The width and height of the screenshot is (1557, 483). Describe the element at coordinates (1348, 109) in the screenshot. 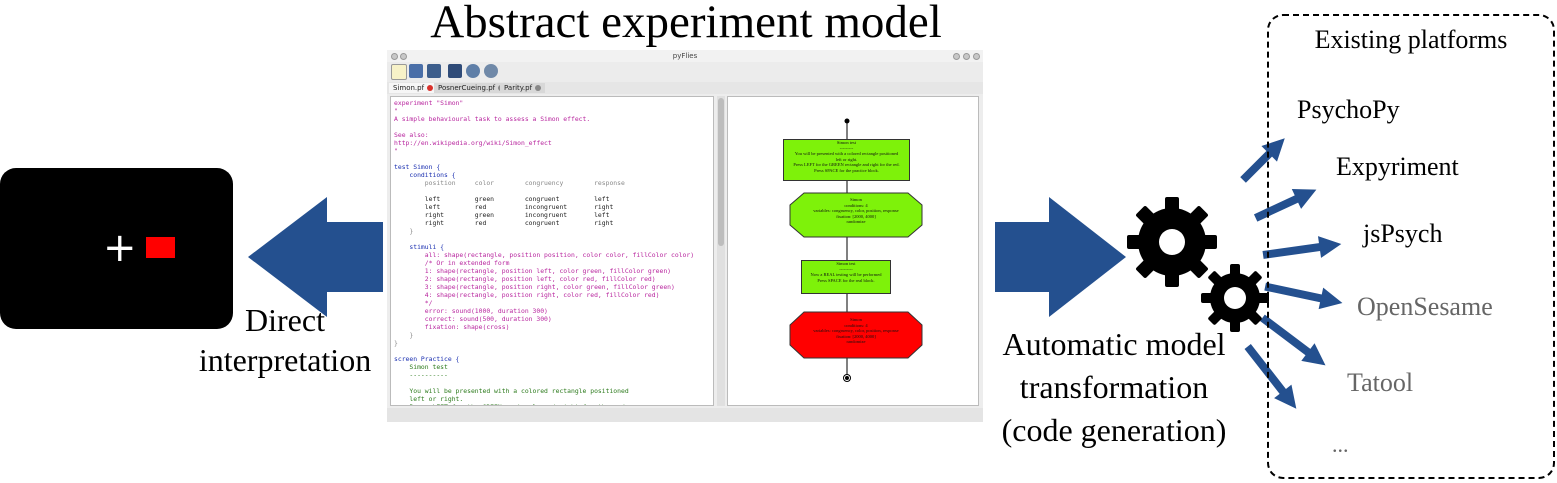

I see `platform-psychopy: PsychoPy` at that location.